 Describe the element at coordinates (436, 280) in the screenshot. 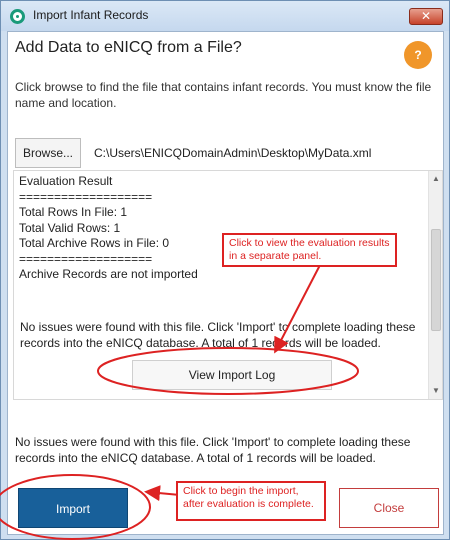

I see `scrollbar-thumb` at that location.